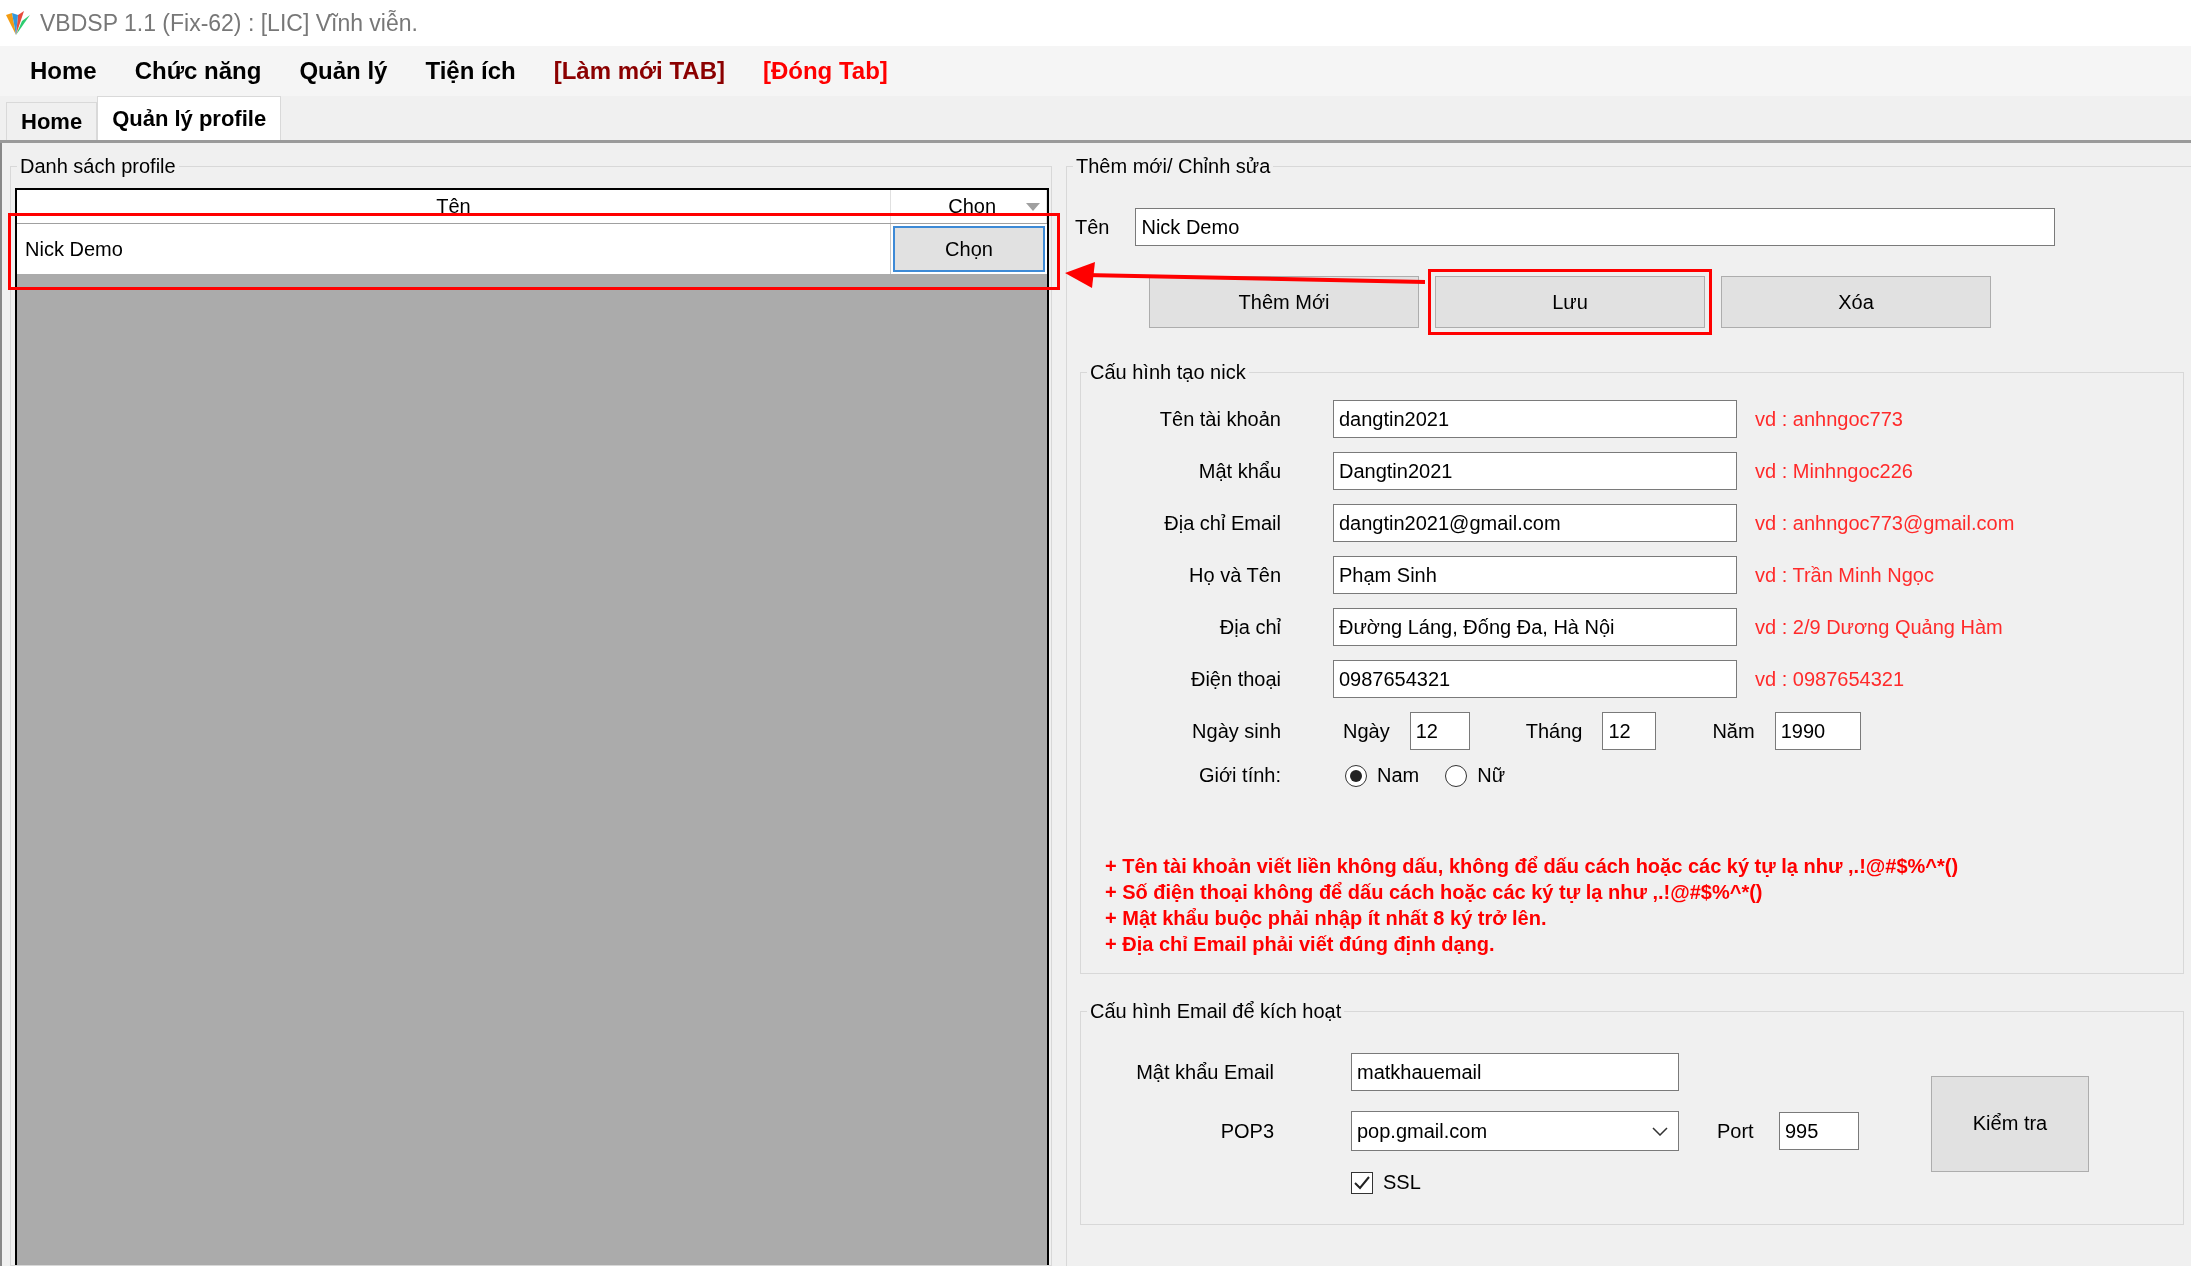 This screenshot has width=2191, height=1266. Describe the element at coordinates (1216, 1011) in the screenshot. I see `group-title: Cấu hình Email để kích hoạt` at that location.